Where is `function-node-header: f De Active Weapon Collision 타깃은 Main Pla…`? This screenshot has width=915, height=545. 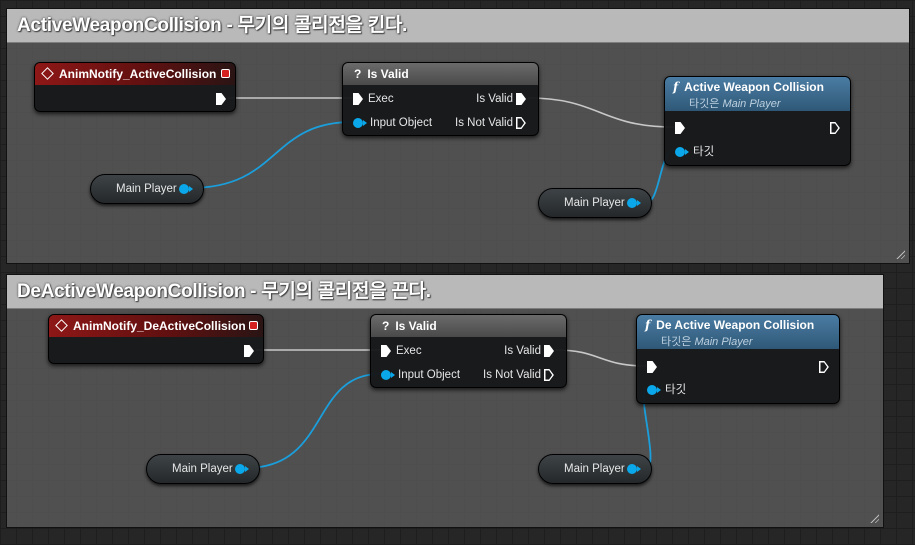 function-node-header: f De Active Weapon Collision 타깃은 Main Pla… is located at coordinates (738, 332).